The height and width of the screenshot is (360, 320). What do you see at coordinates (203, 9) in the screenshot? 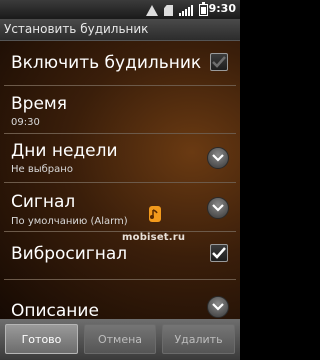
I see `battery-icon` at bounding box center [203, 9].